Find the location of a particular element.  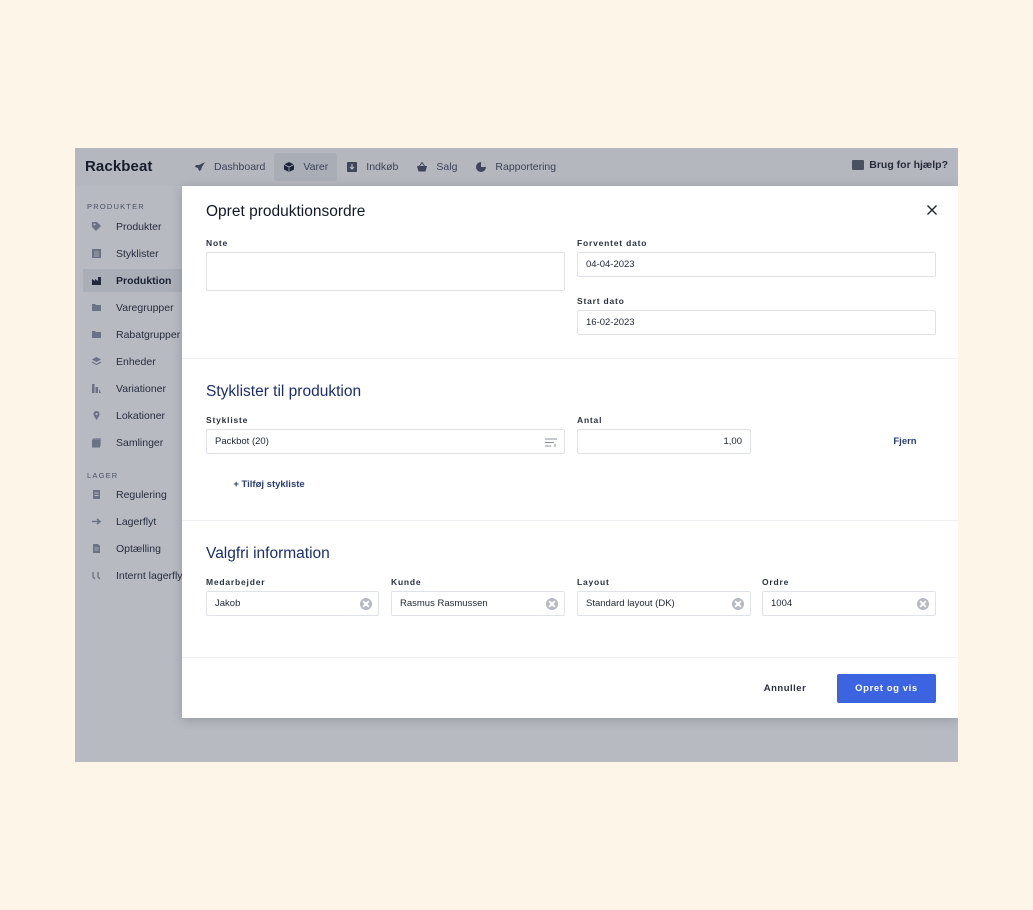

sidebar-item-label: Samlinger is located at coordinates (140, 442).